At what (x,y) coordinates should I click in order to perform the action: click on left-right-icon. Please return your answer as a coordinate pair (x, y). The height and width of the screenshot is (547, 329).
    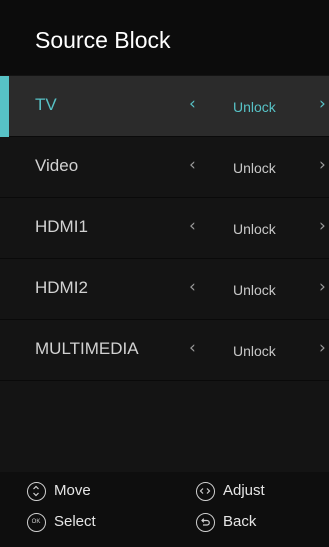
    Looking at the image, I should click on (205, 491).